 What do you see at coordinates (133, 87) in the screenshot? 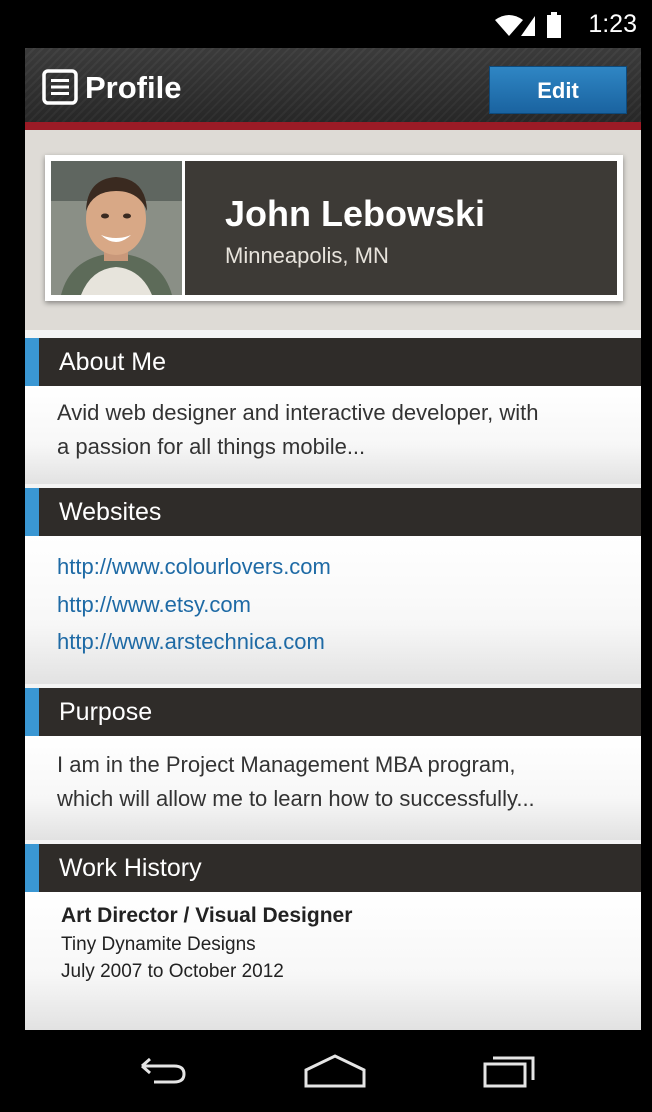
I see `page-title: Profile` at bounding box center [133, 87].